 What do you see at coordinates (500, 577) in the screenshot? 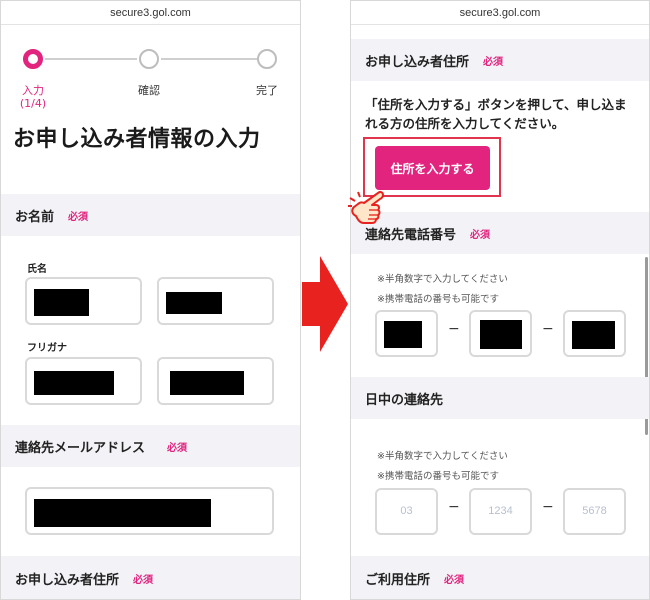
I see `usage-address-section-header: ご利用住所 必須` at bounding box center [500, 577].